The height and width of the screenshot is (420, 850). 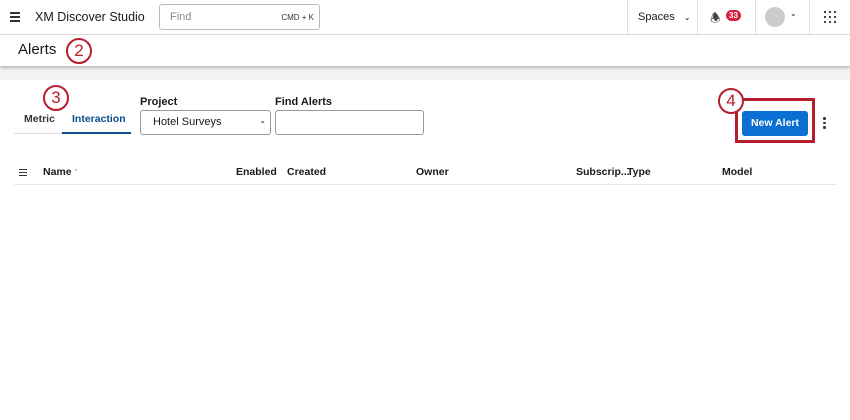 I want to click on project-value: Hotel Surveys, so click(x=187, y=122).